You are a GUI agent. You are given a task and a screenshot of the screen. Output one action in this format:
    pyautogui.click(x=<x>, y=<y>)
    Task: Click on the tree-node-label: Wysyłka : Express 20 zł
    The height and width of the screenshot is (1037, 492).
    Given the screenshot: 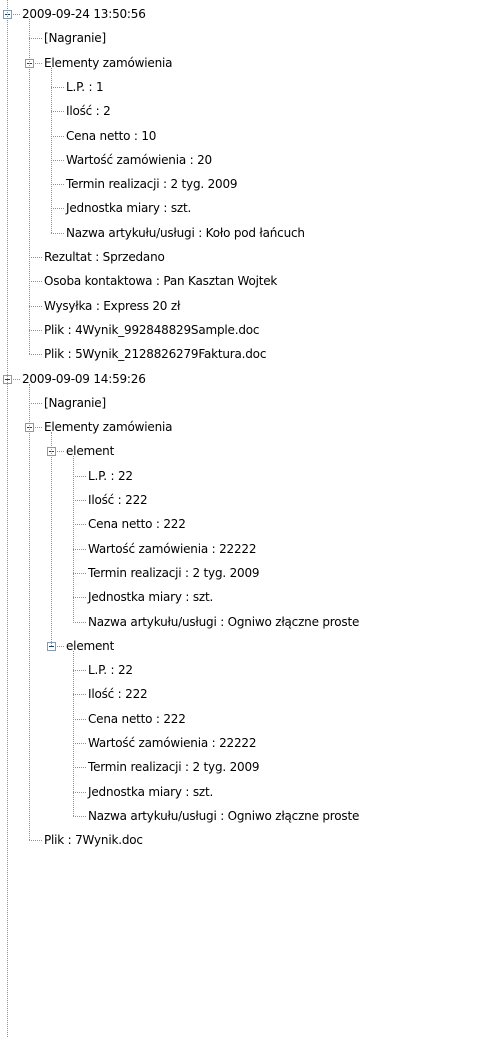 What is the action you would take?
    pyautogui.click(x=112, y=305)
    